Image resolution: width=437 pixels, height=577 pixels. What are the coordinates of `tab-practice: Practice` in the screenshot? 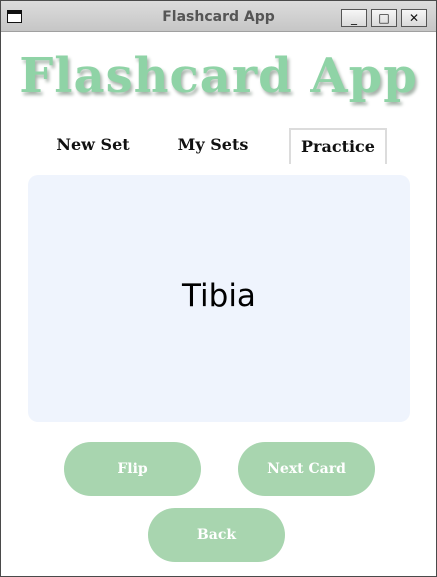 It's located at (338, 146).